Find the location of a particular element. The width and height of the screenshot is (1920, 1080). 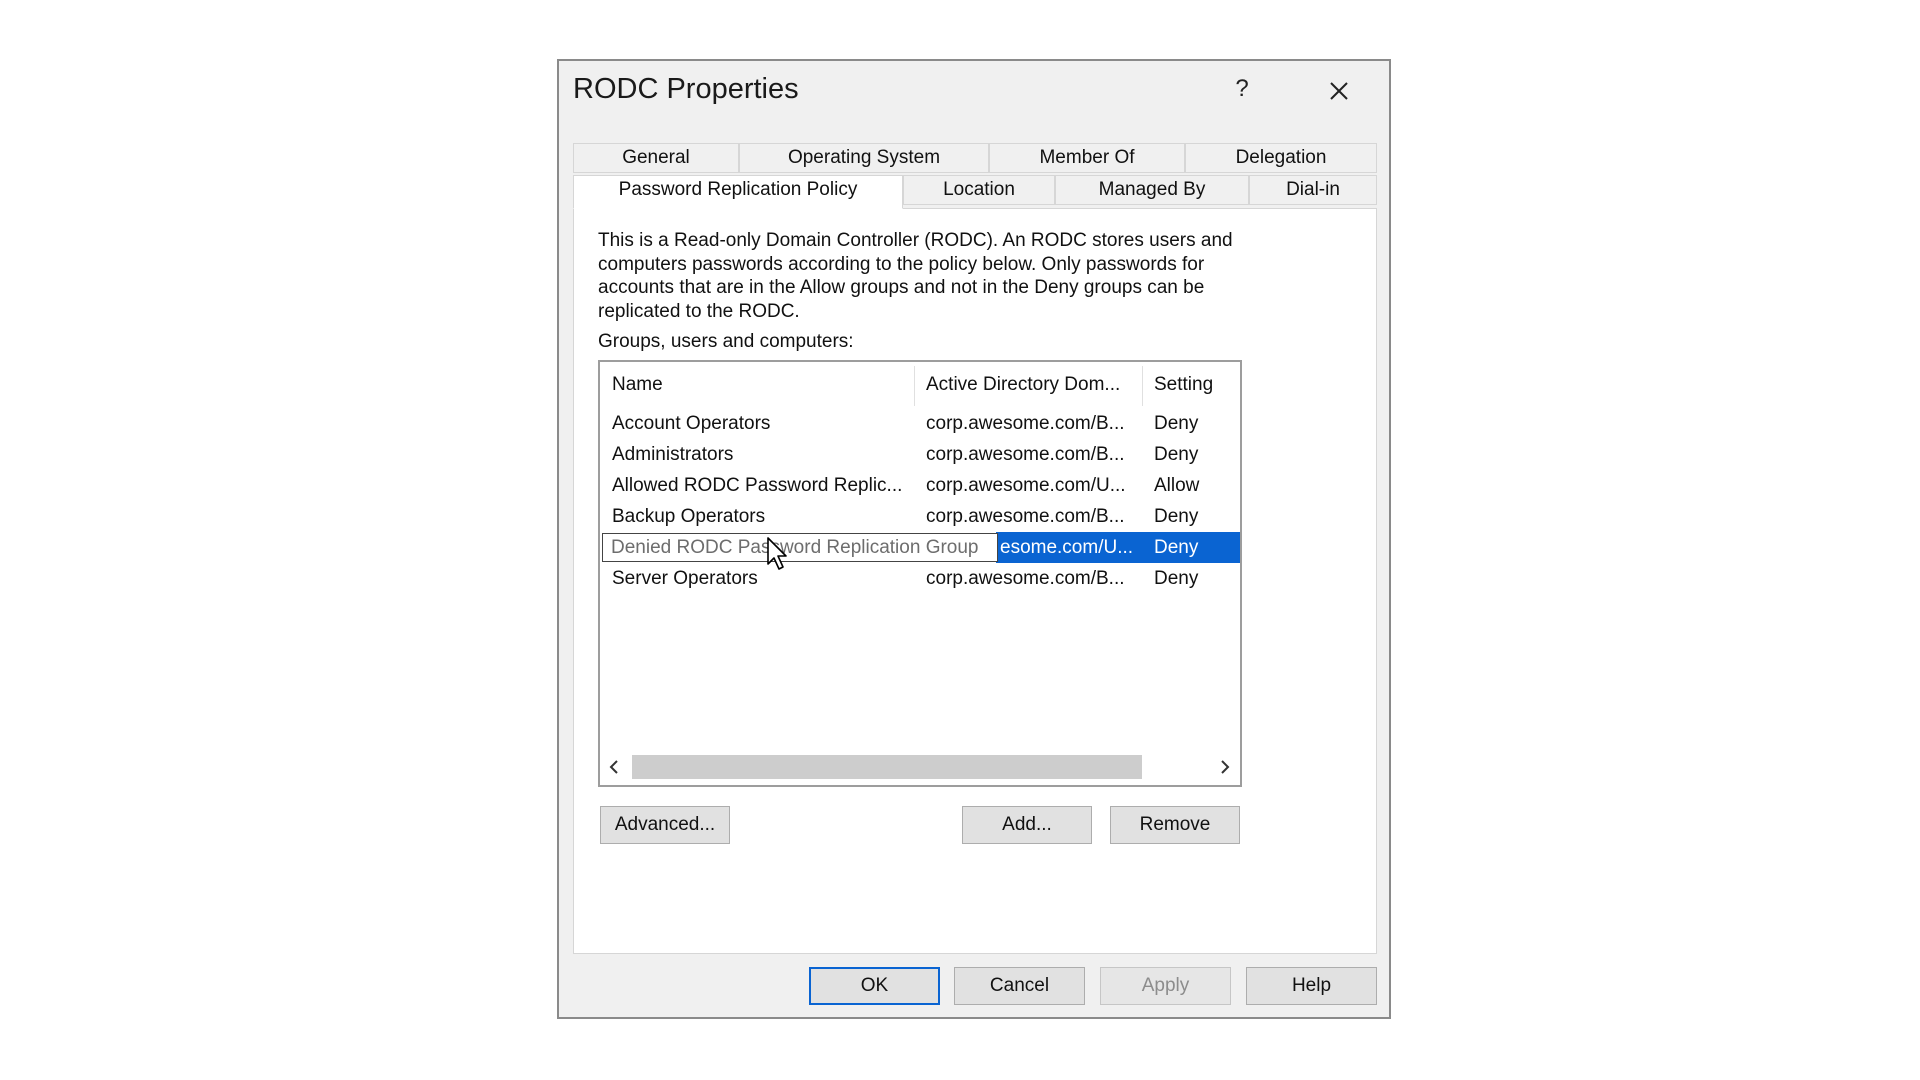

horizontal-scrollbar is located at coordinates (920, 767).